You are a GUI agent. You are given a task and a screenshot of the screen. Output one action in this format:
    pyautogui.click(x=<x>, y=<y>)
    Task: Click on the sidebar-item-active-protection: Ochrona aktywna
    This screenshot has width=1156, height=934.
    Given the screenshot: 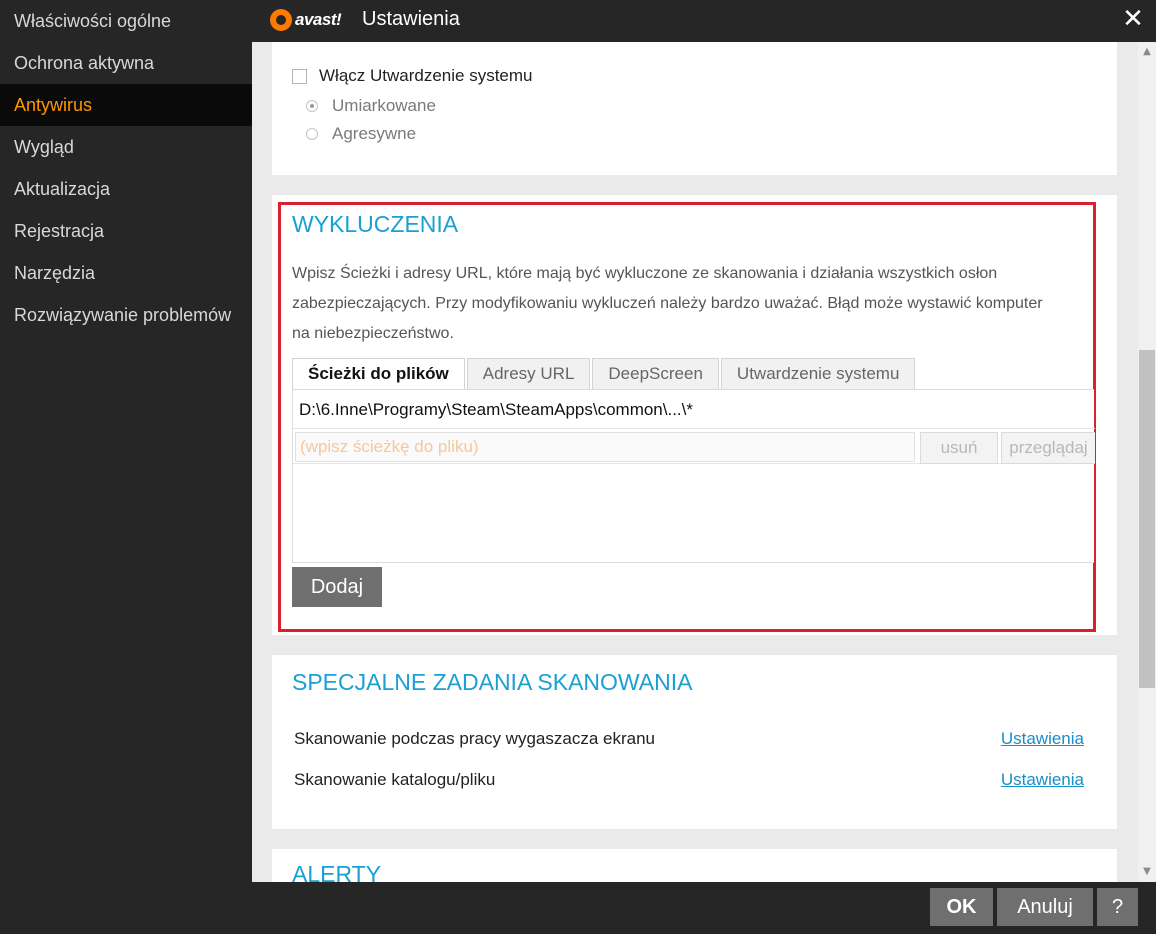 What is the action you would take?
    pyautogui.click(x=126, y=63)
    